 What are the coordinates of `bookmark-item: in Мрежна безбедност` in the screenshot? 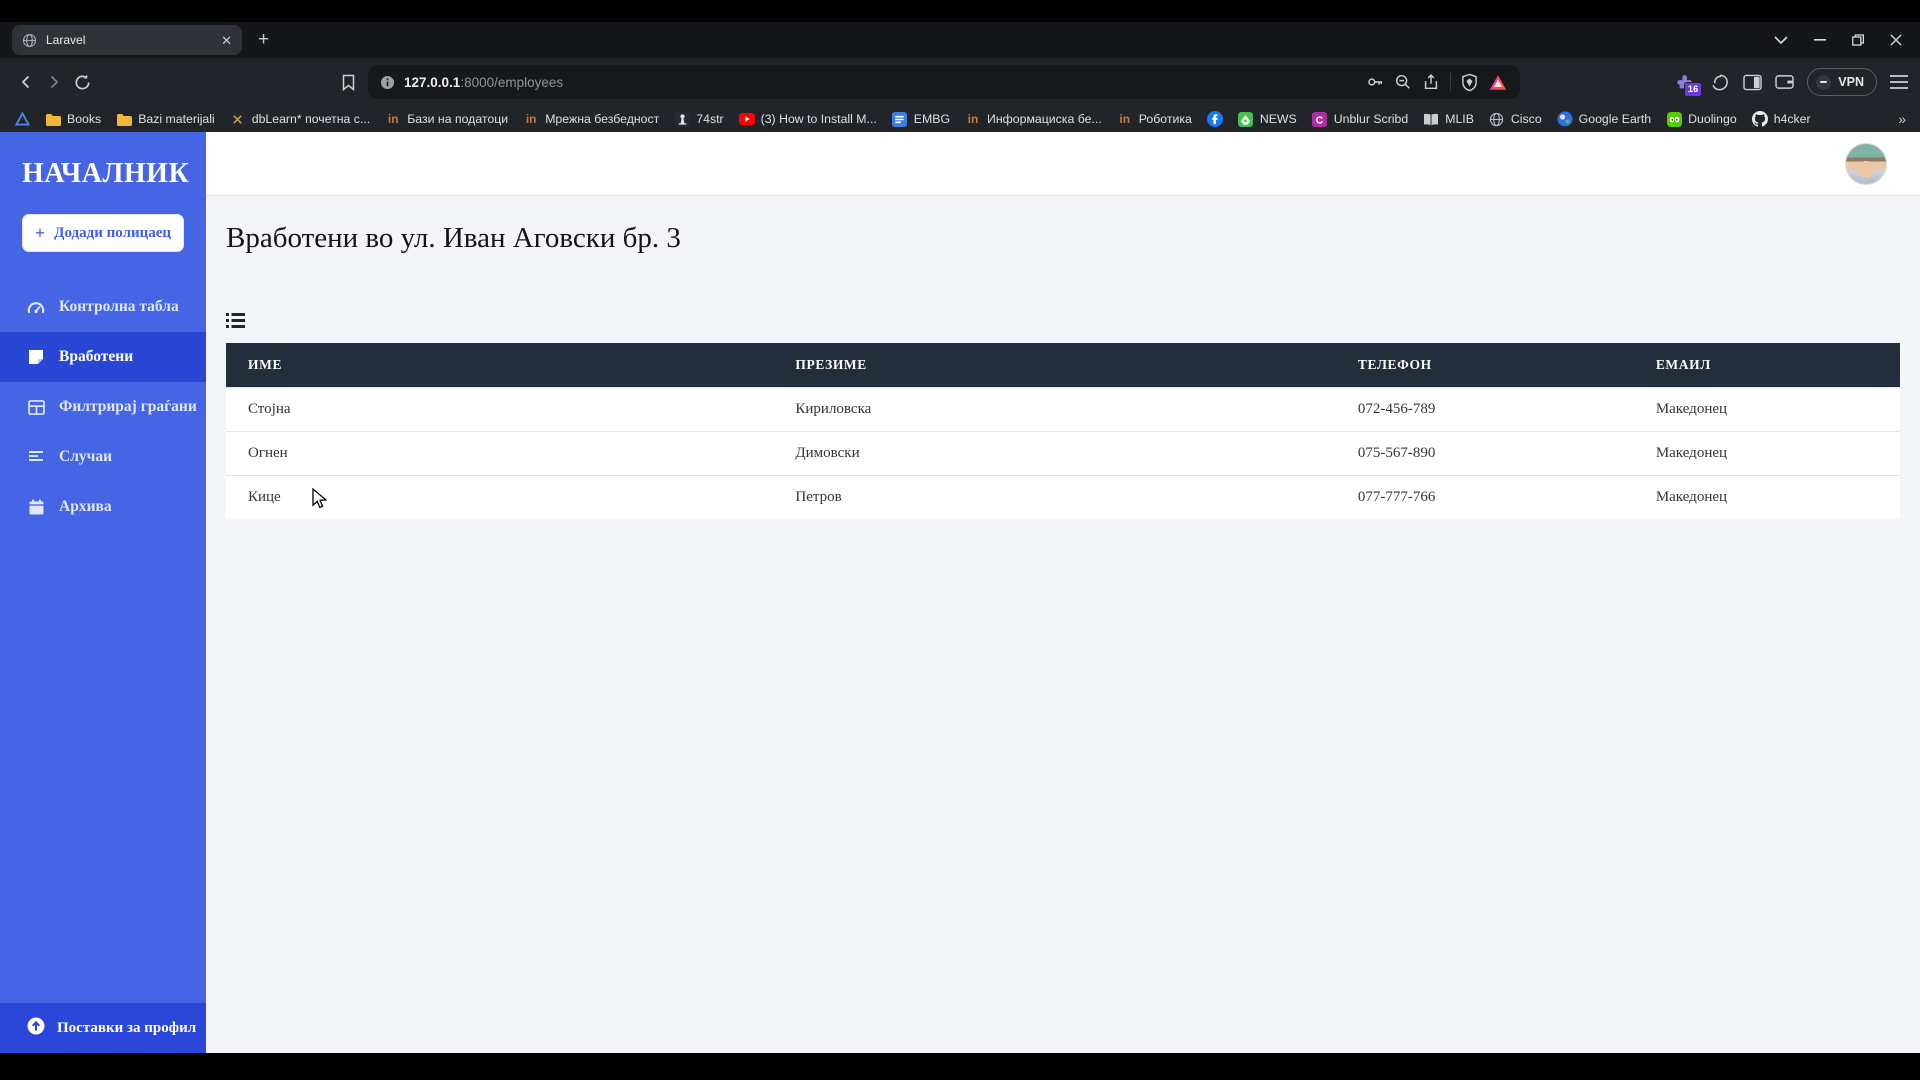 It's located at (591, 119).